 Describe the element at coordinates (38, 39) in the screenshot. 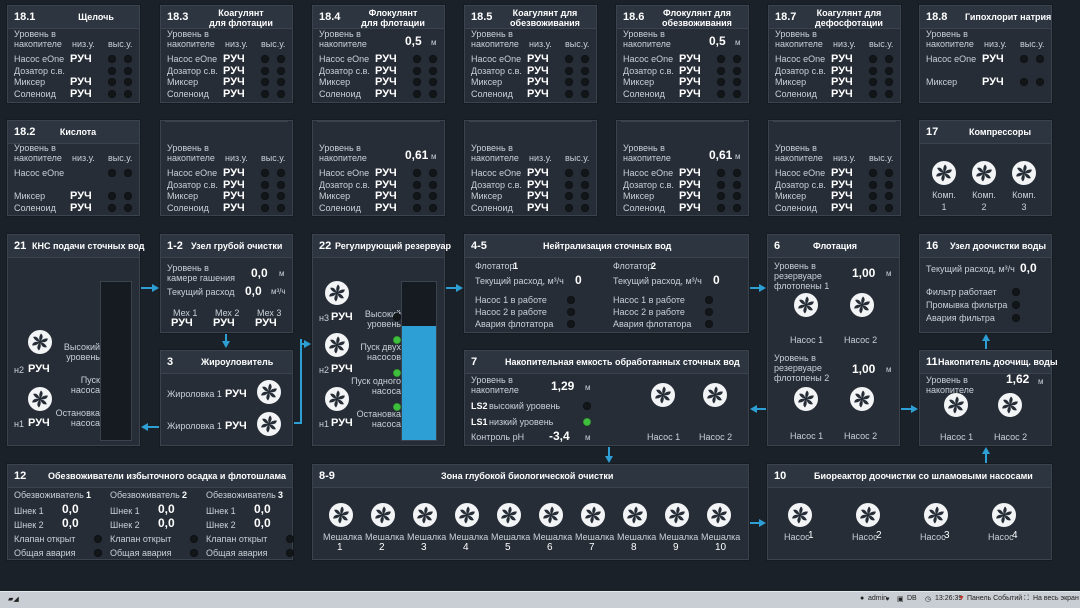

I see `level-label: Уровень в накопителе` at that location.